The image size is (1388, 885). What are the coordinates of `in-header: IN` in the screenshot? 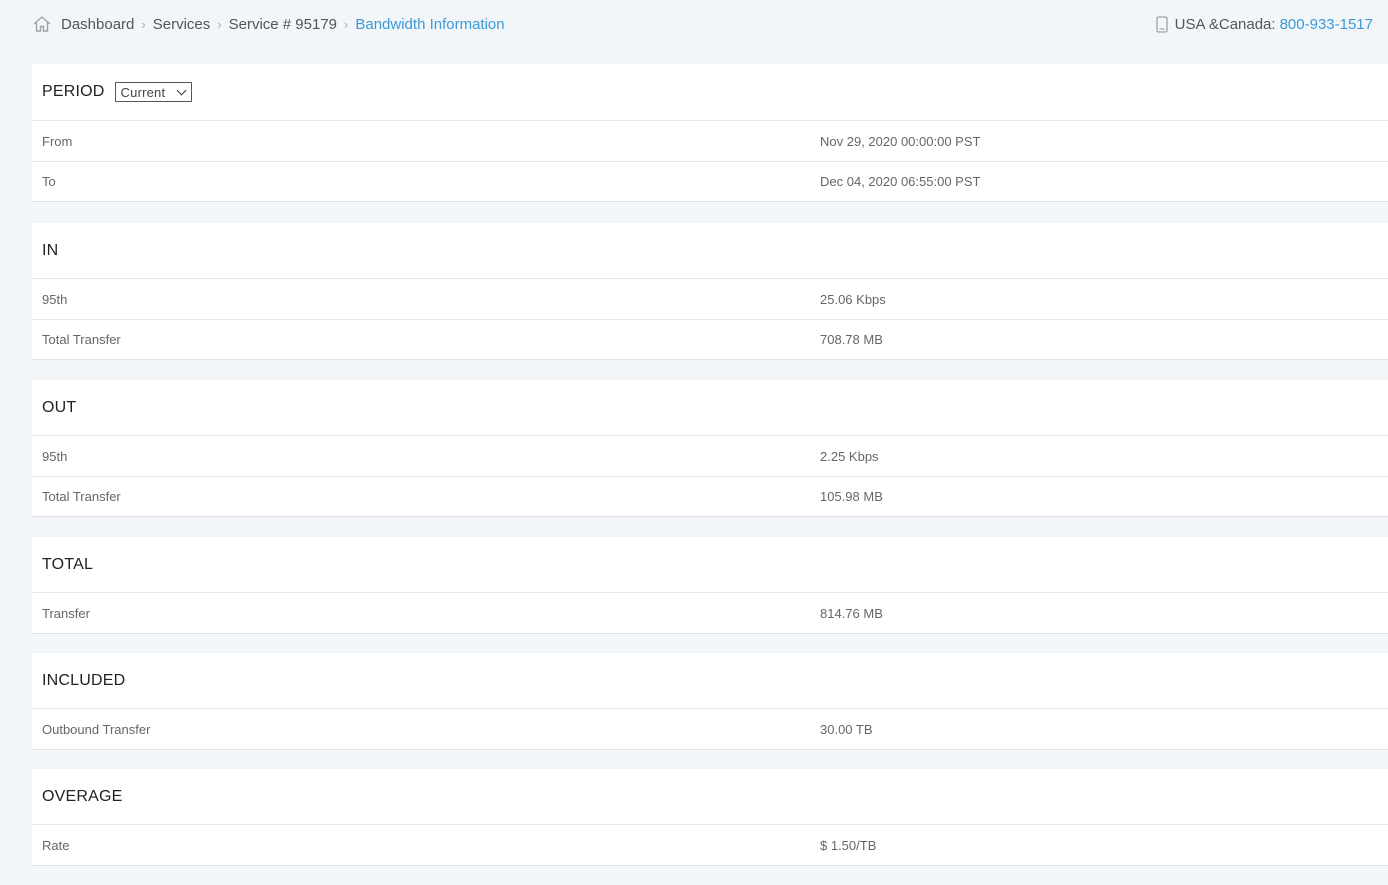 It's located at (710, 251).